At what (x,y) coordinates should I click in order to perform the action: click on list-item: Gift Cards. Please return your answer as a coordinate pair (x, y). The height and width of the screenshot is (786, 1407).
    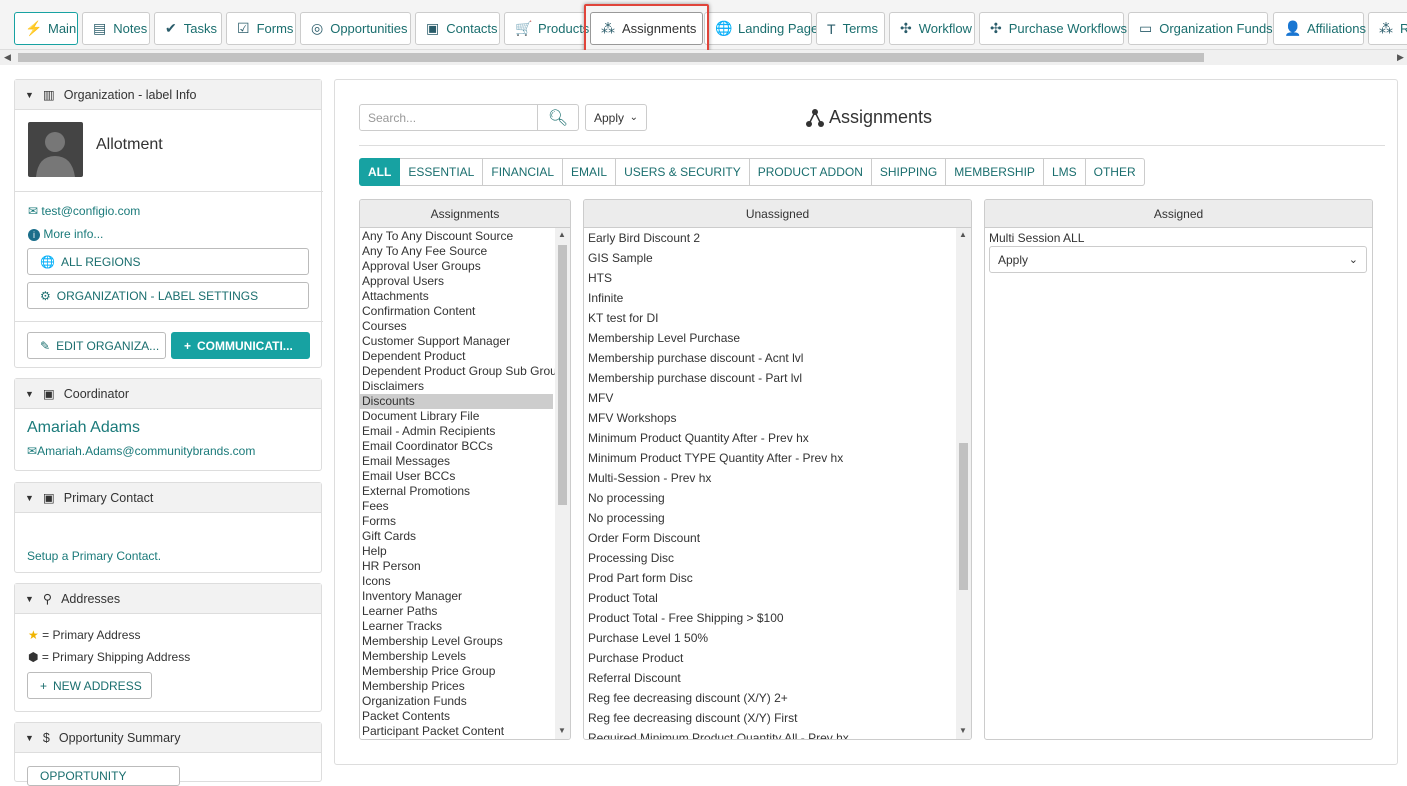
    Looking at the image, I should click on (456, 536).